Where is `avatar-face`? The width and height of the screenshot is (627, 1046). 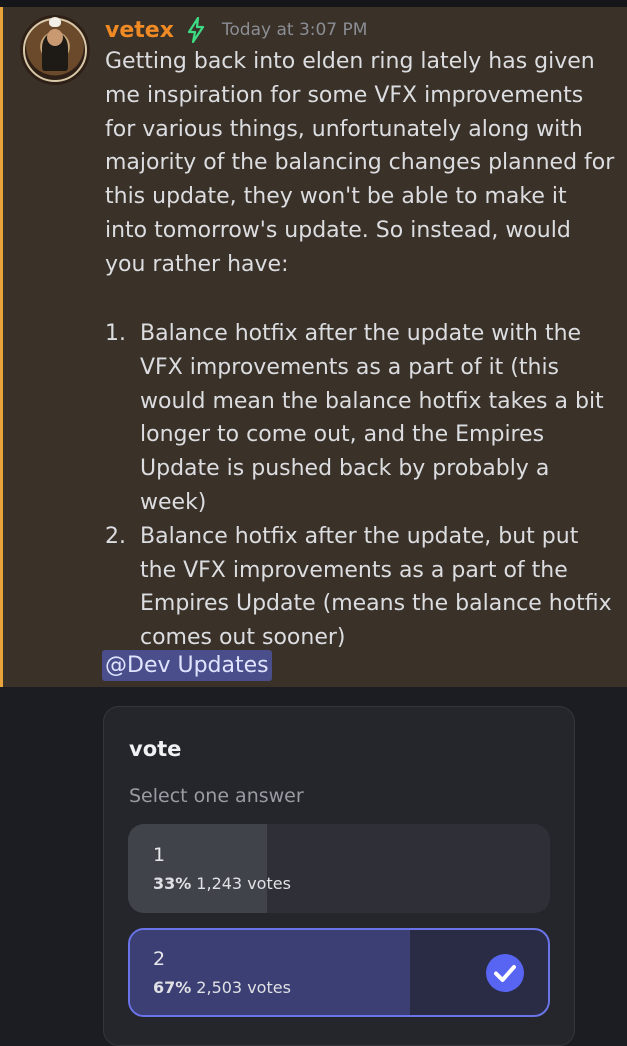
avatar-face is located at coordinates (55, 37).